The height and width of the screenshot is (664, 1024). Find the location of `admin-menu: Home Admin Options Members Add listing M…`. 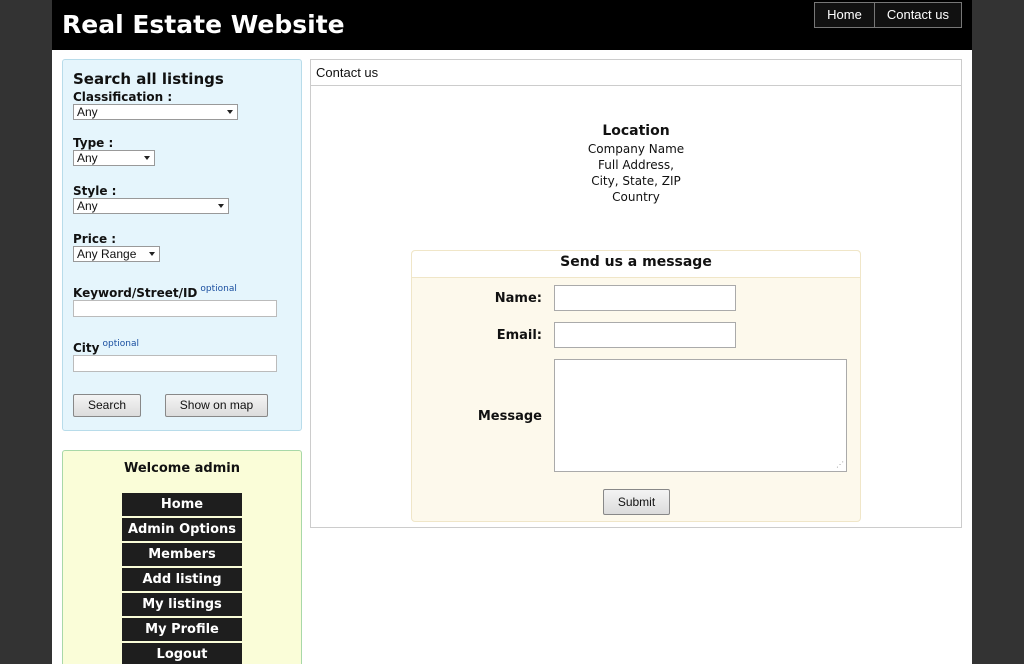

admin-menu: Home Admin Options Members Add listing M… is located at coordinates (182, 578).